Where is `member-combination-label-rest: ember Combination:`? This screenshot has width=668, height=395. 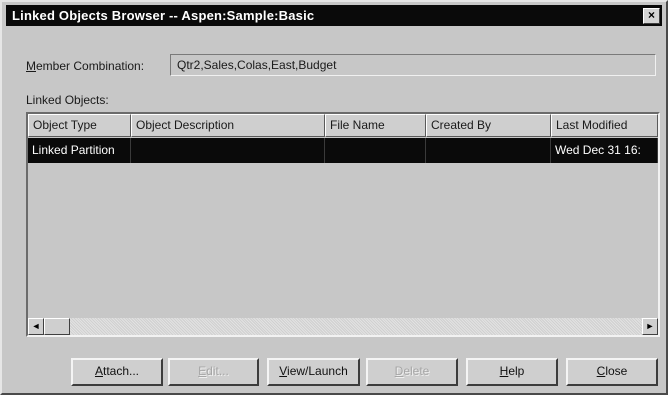
member-combination-label-rest: ember Combination: is located at coordinates (90, 66).